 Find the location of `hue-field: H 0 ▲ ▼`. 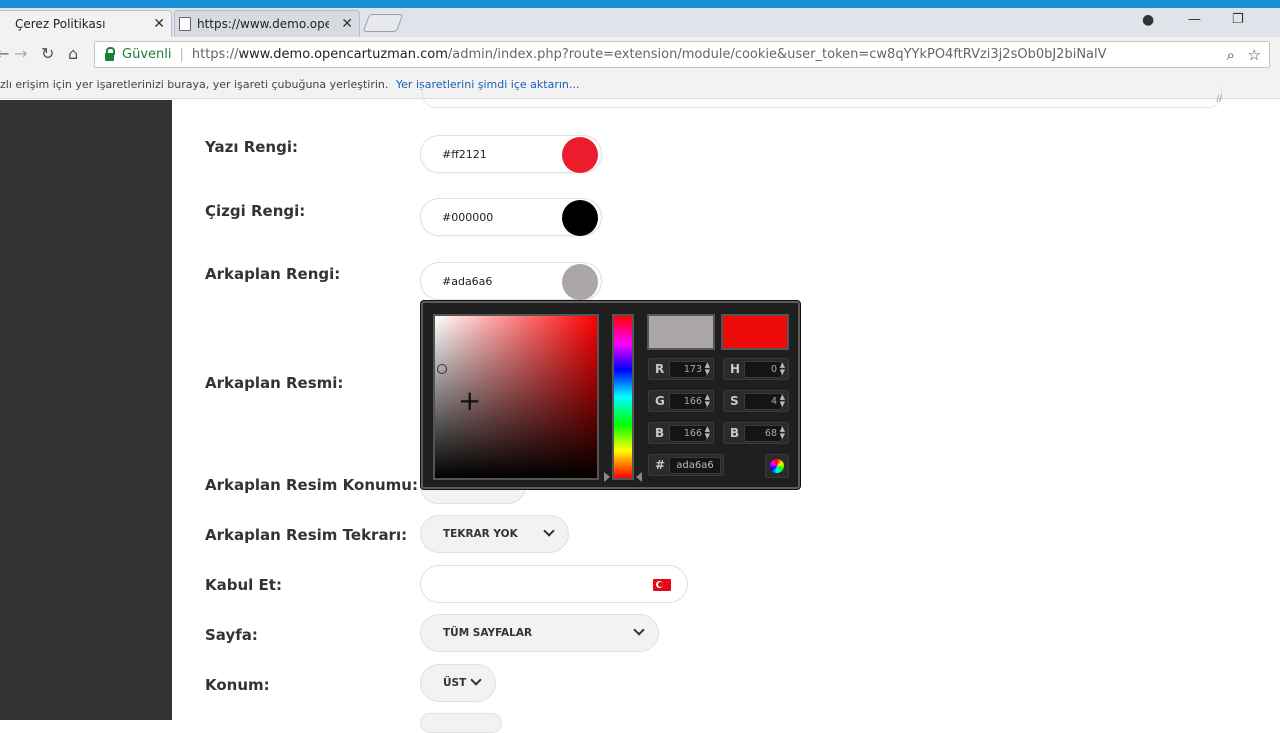

hue-field: H 0 ▲ ▼ is located at coordinates (756, 369).